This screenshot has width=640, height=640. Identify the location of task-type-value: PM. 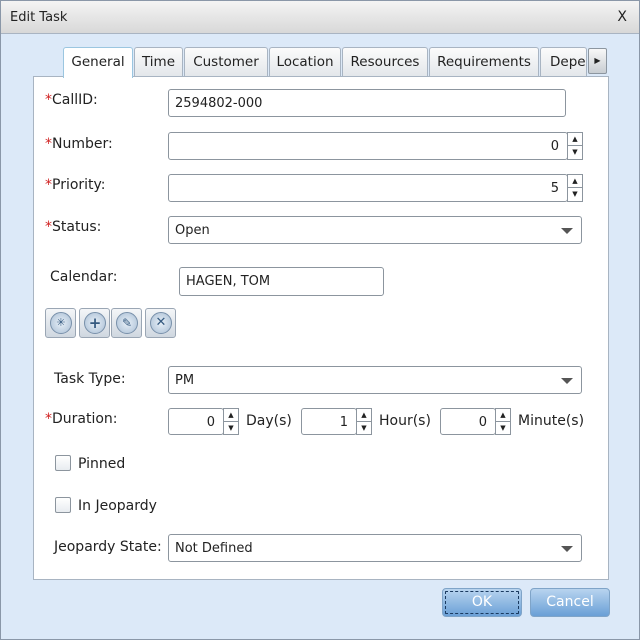
(185, 380).